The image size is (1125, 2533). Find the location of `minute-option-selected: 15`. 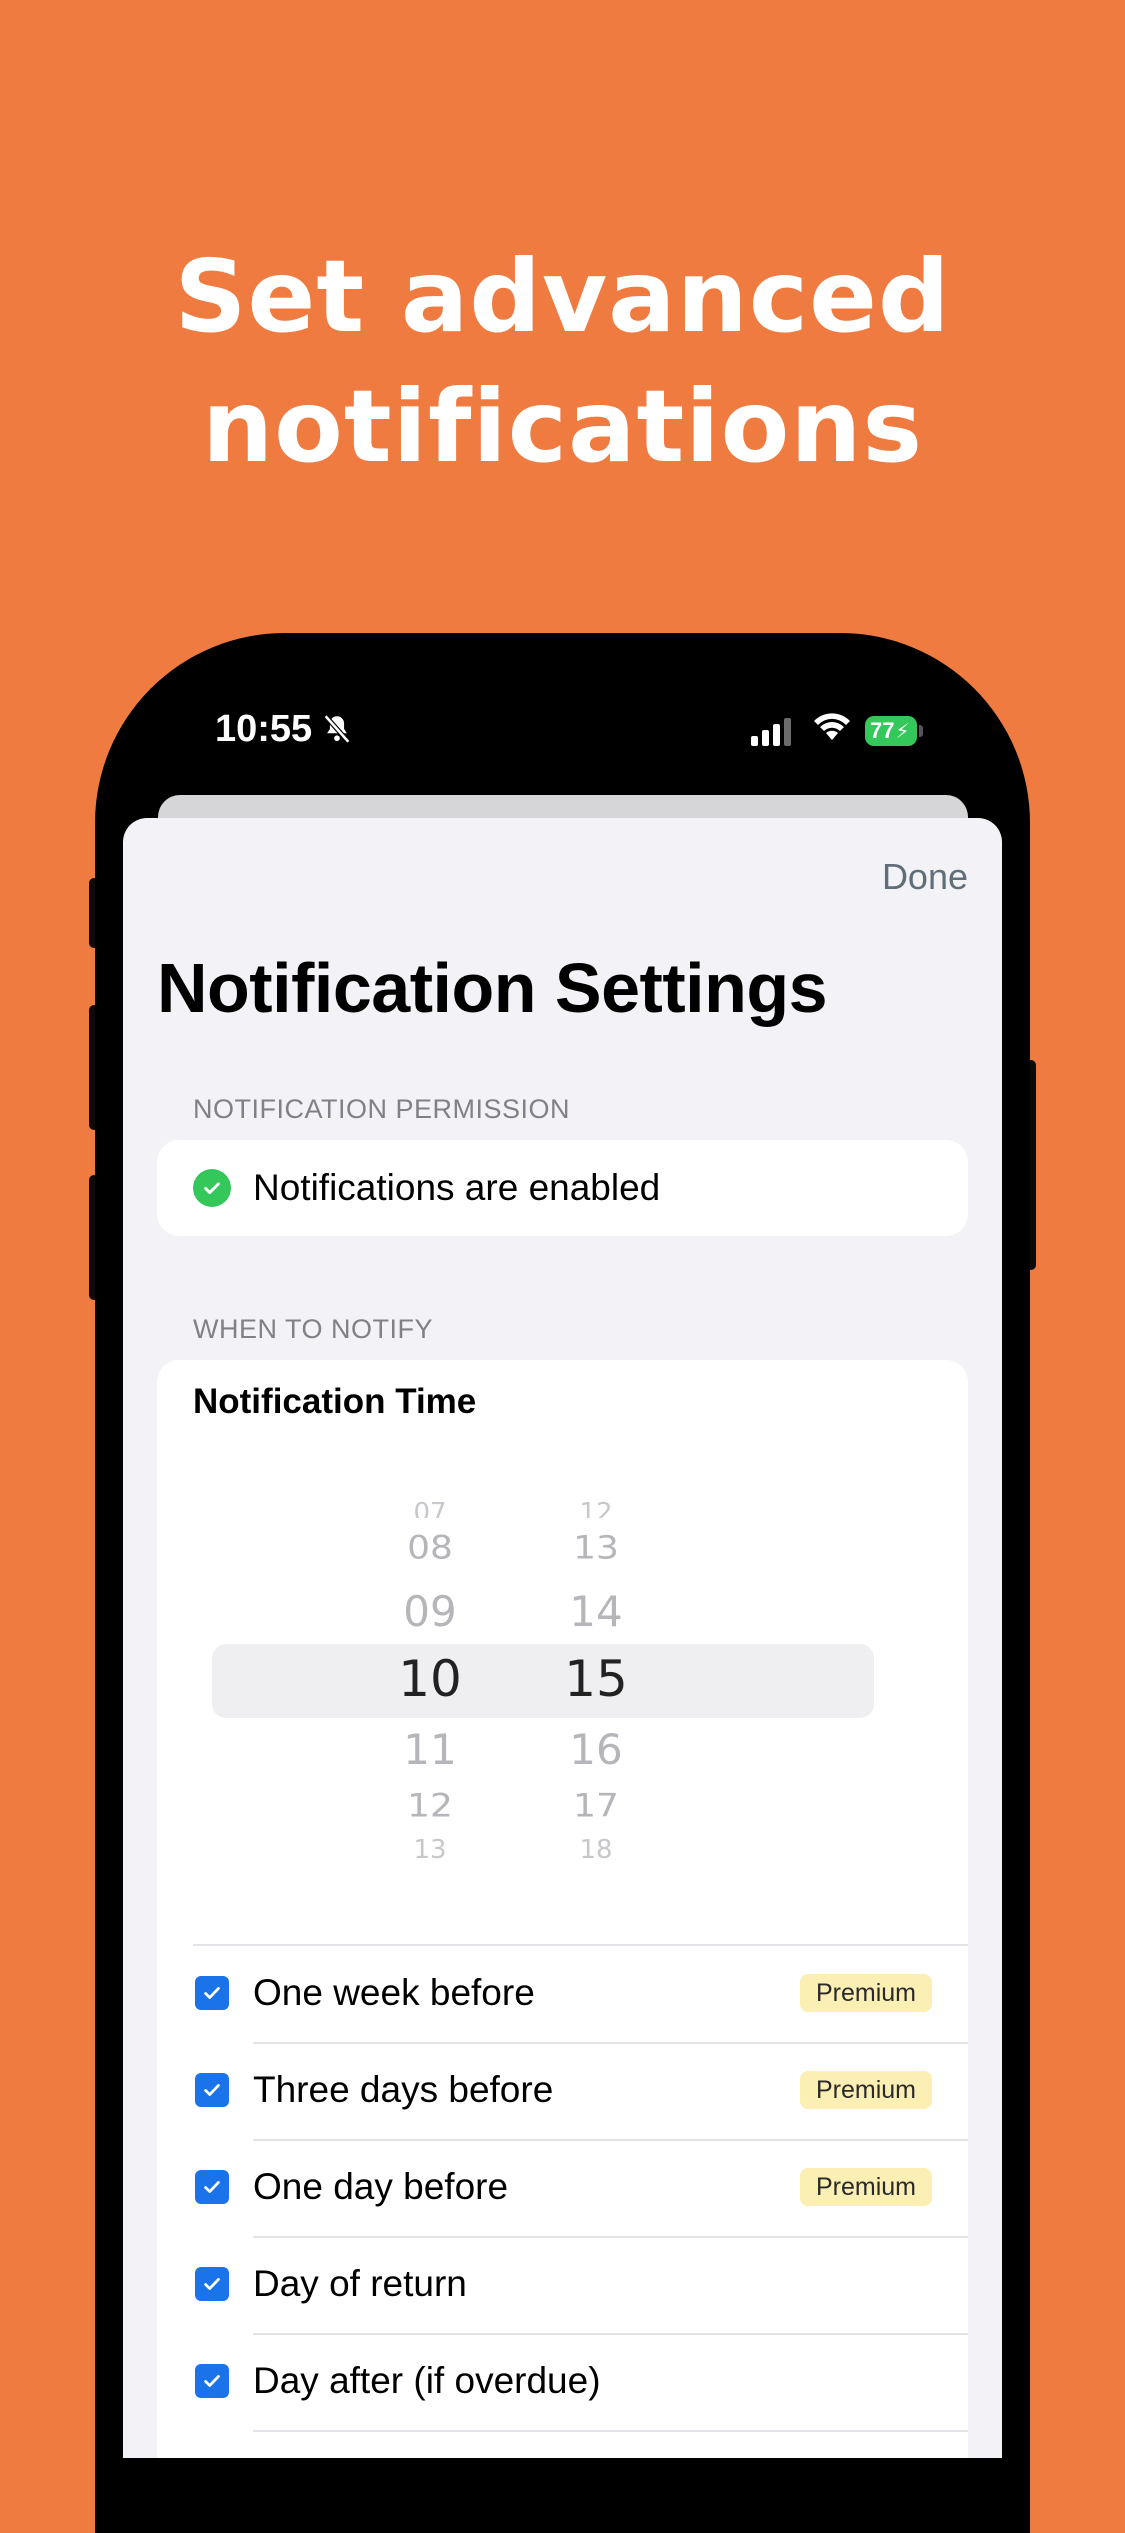

minute-option-selected: 15 is located at coordinates (596, 1679).